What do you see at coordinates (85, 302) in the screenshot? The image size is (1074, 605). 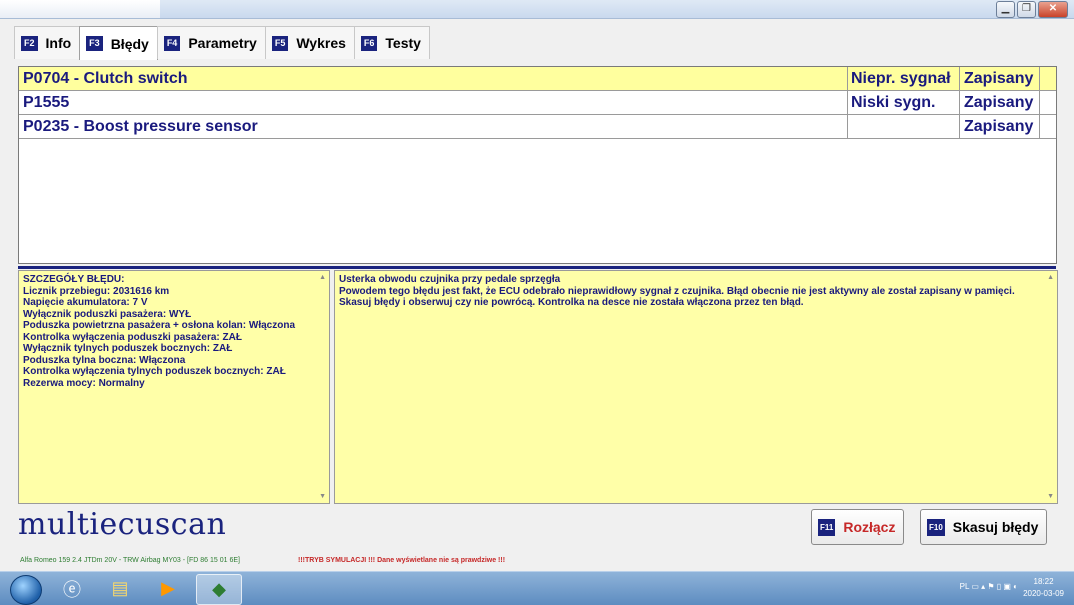 I see `details-line: Napięcie akumulatora: 7 V` at bounding box center [85, 302].